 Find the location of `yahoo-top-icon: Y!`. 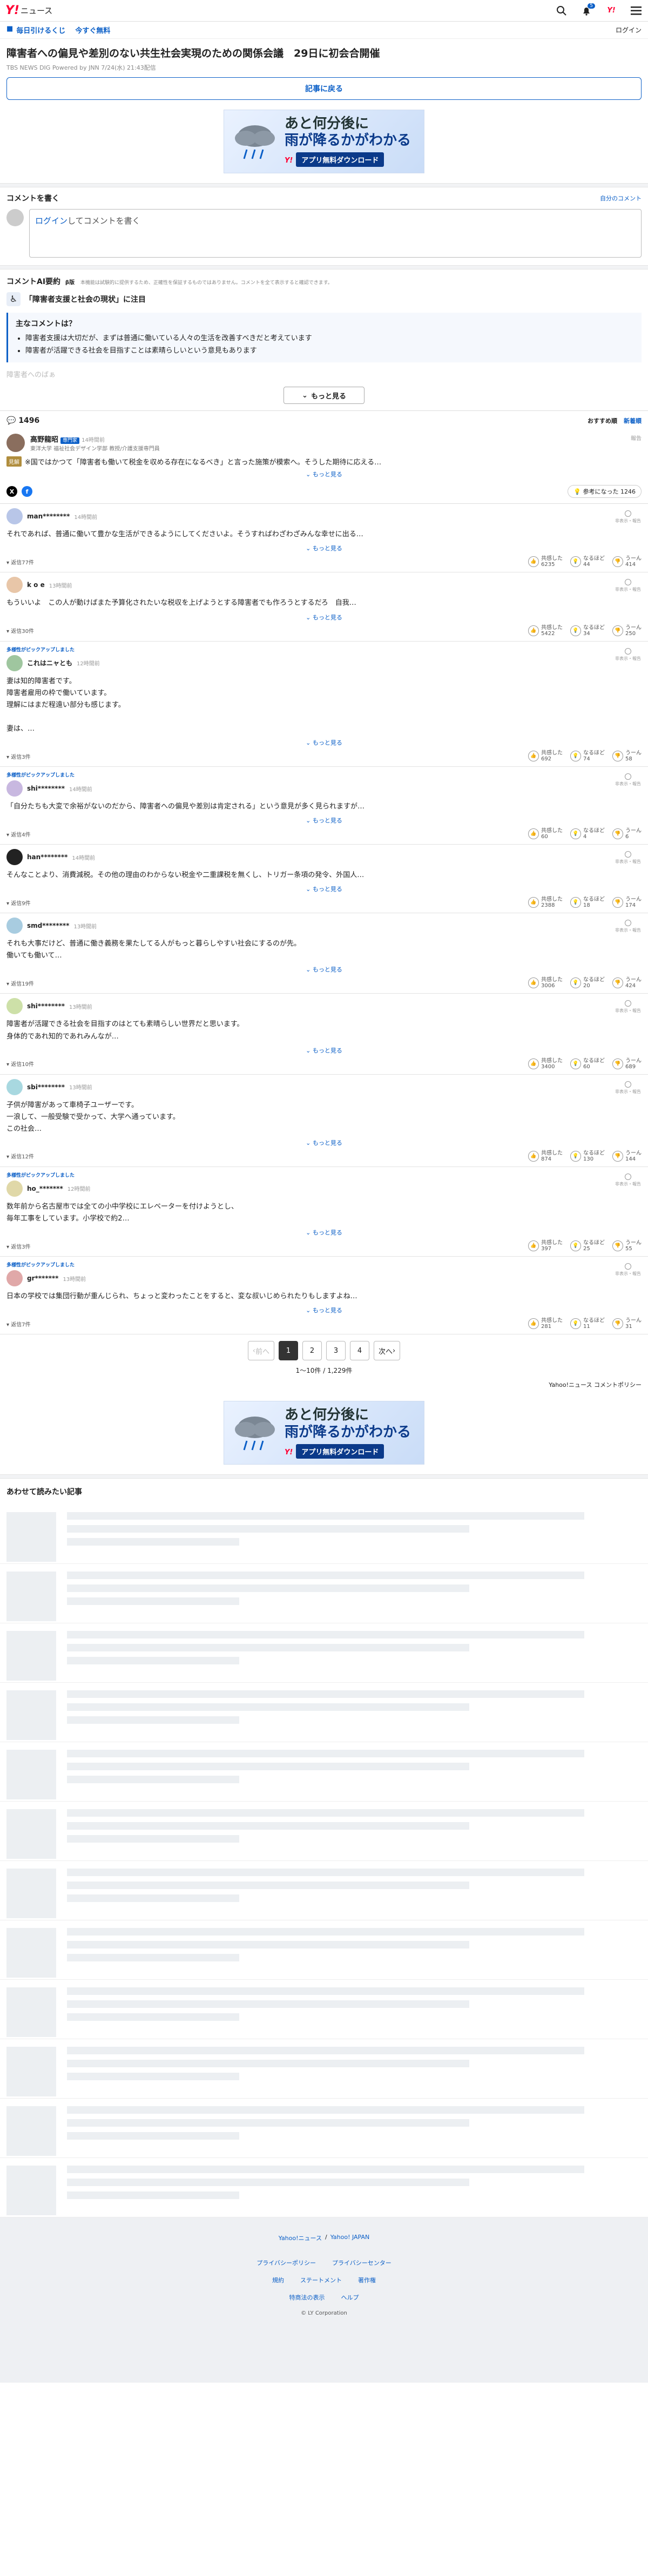

yahoo-top-icon: Y! is located at coordinates (611, 10).